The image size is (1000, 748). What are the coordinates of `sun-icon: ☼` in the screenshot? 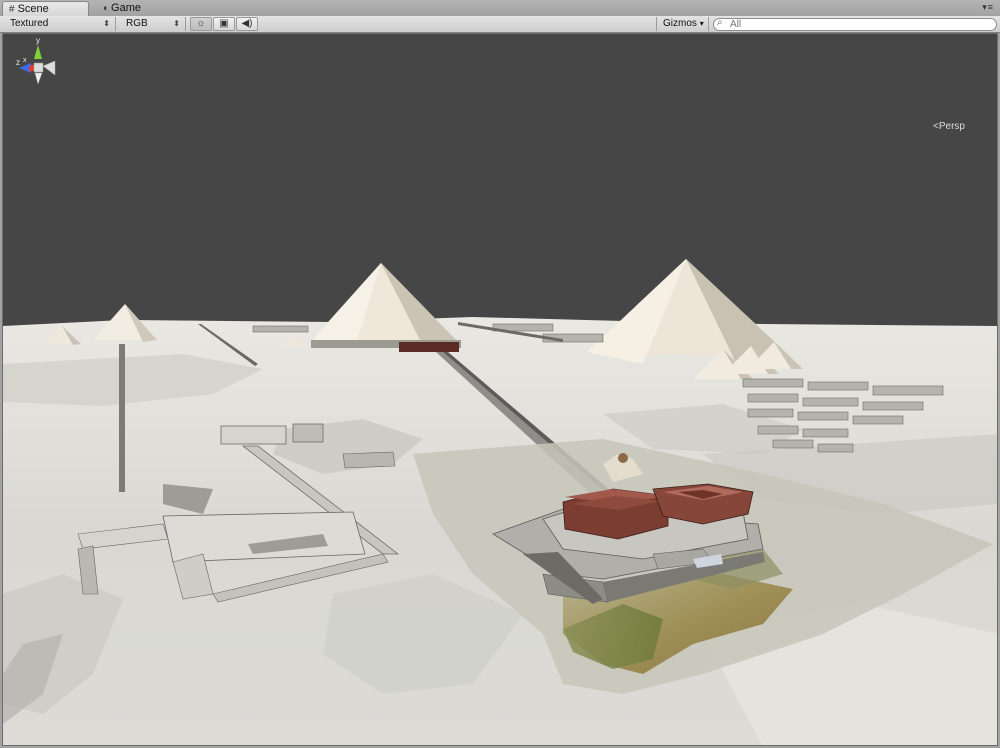 It's located at (201, 23).